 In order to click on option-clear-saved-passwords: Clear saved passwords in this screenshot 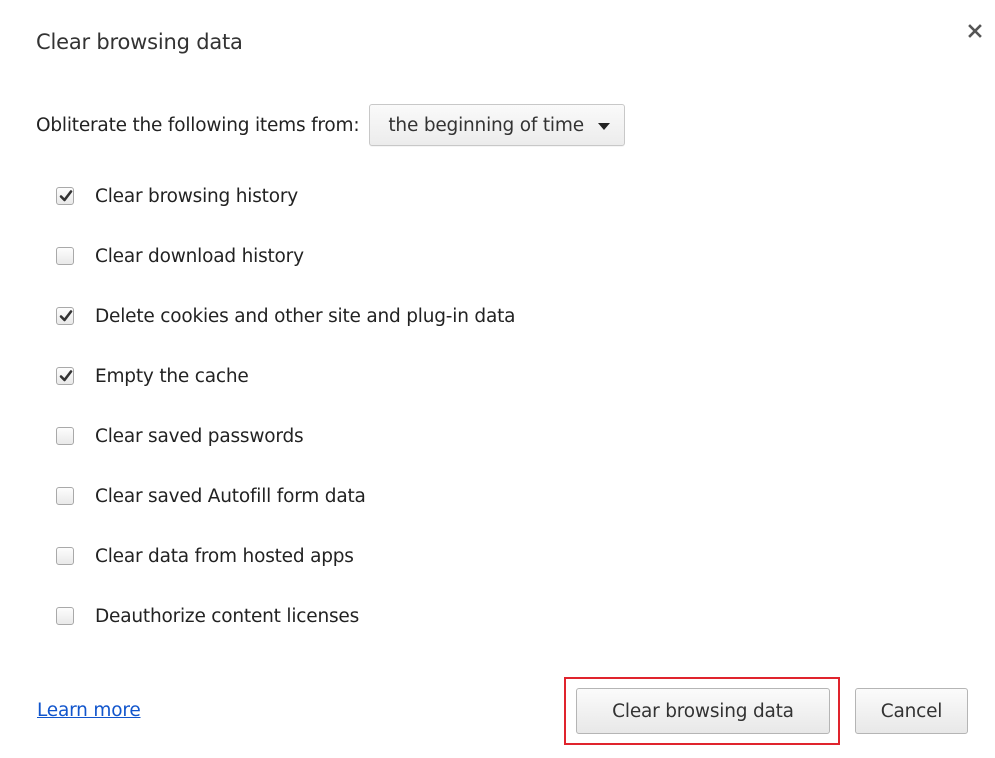, I will do `click(285, 436)`.